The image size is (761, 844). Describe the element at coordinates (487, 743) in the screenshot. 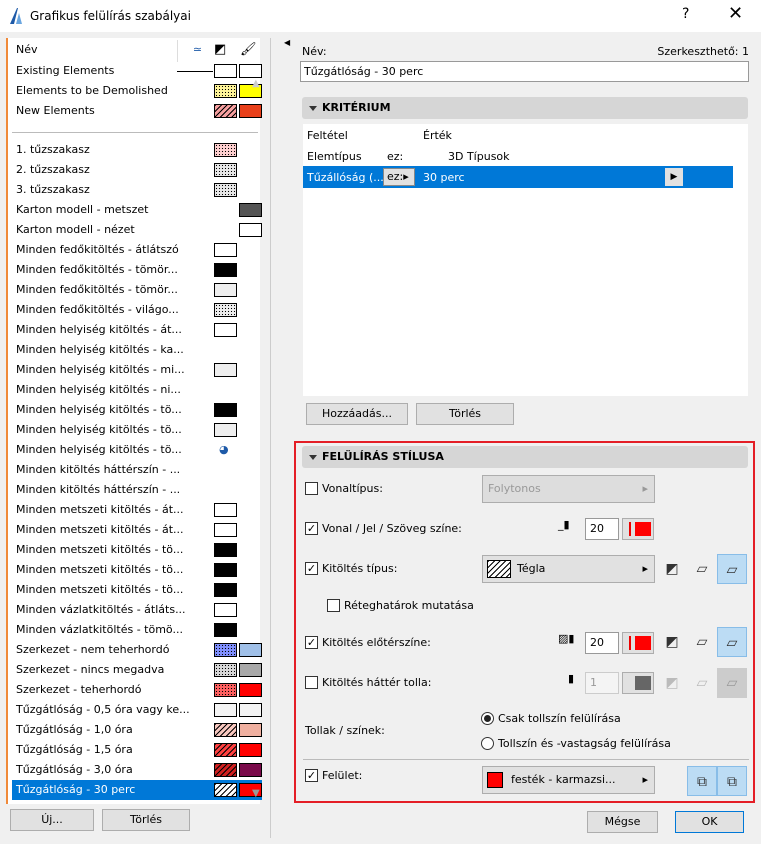

I see `pen-color-weight-radio` at that location.